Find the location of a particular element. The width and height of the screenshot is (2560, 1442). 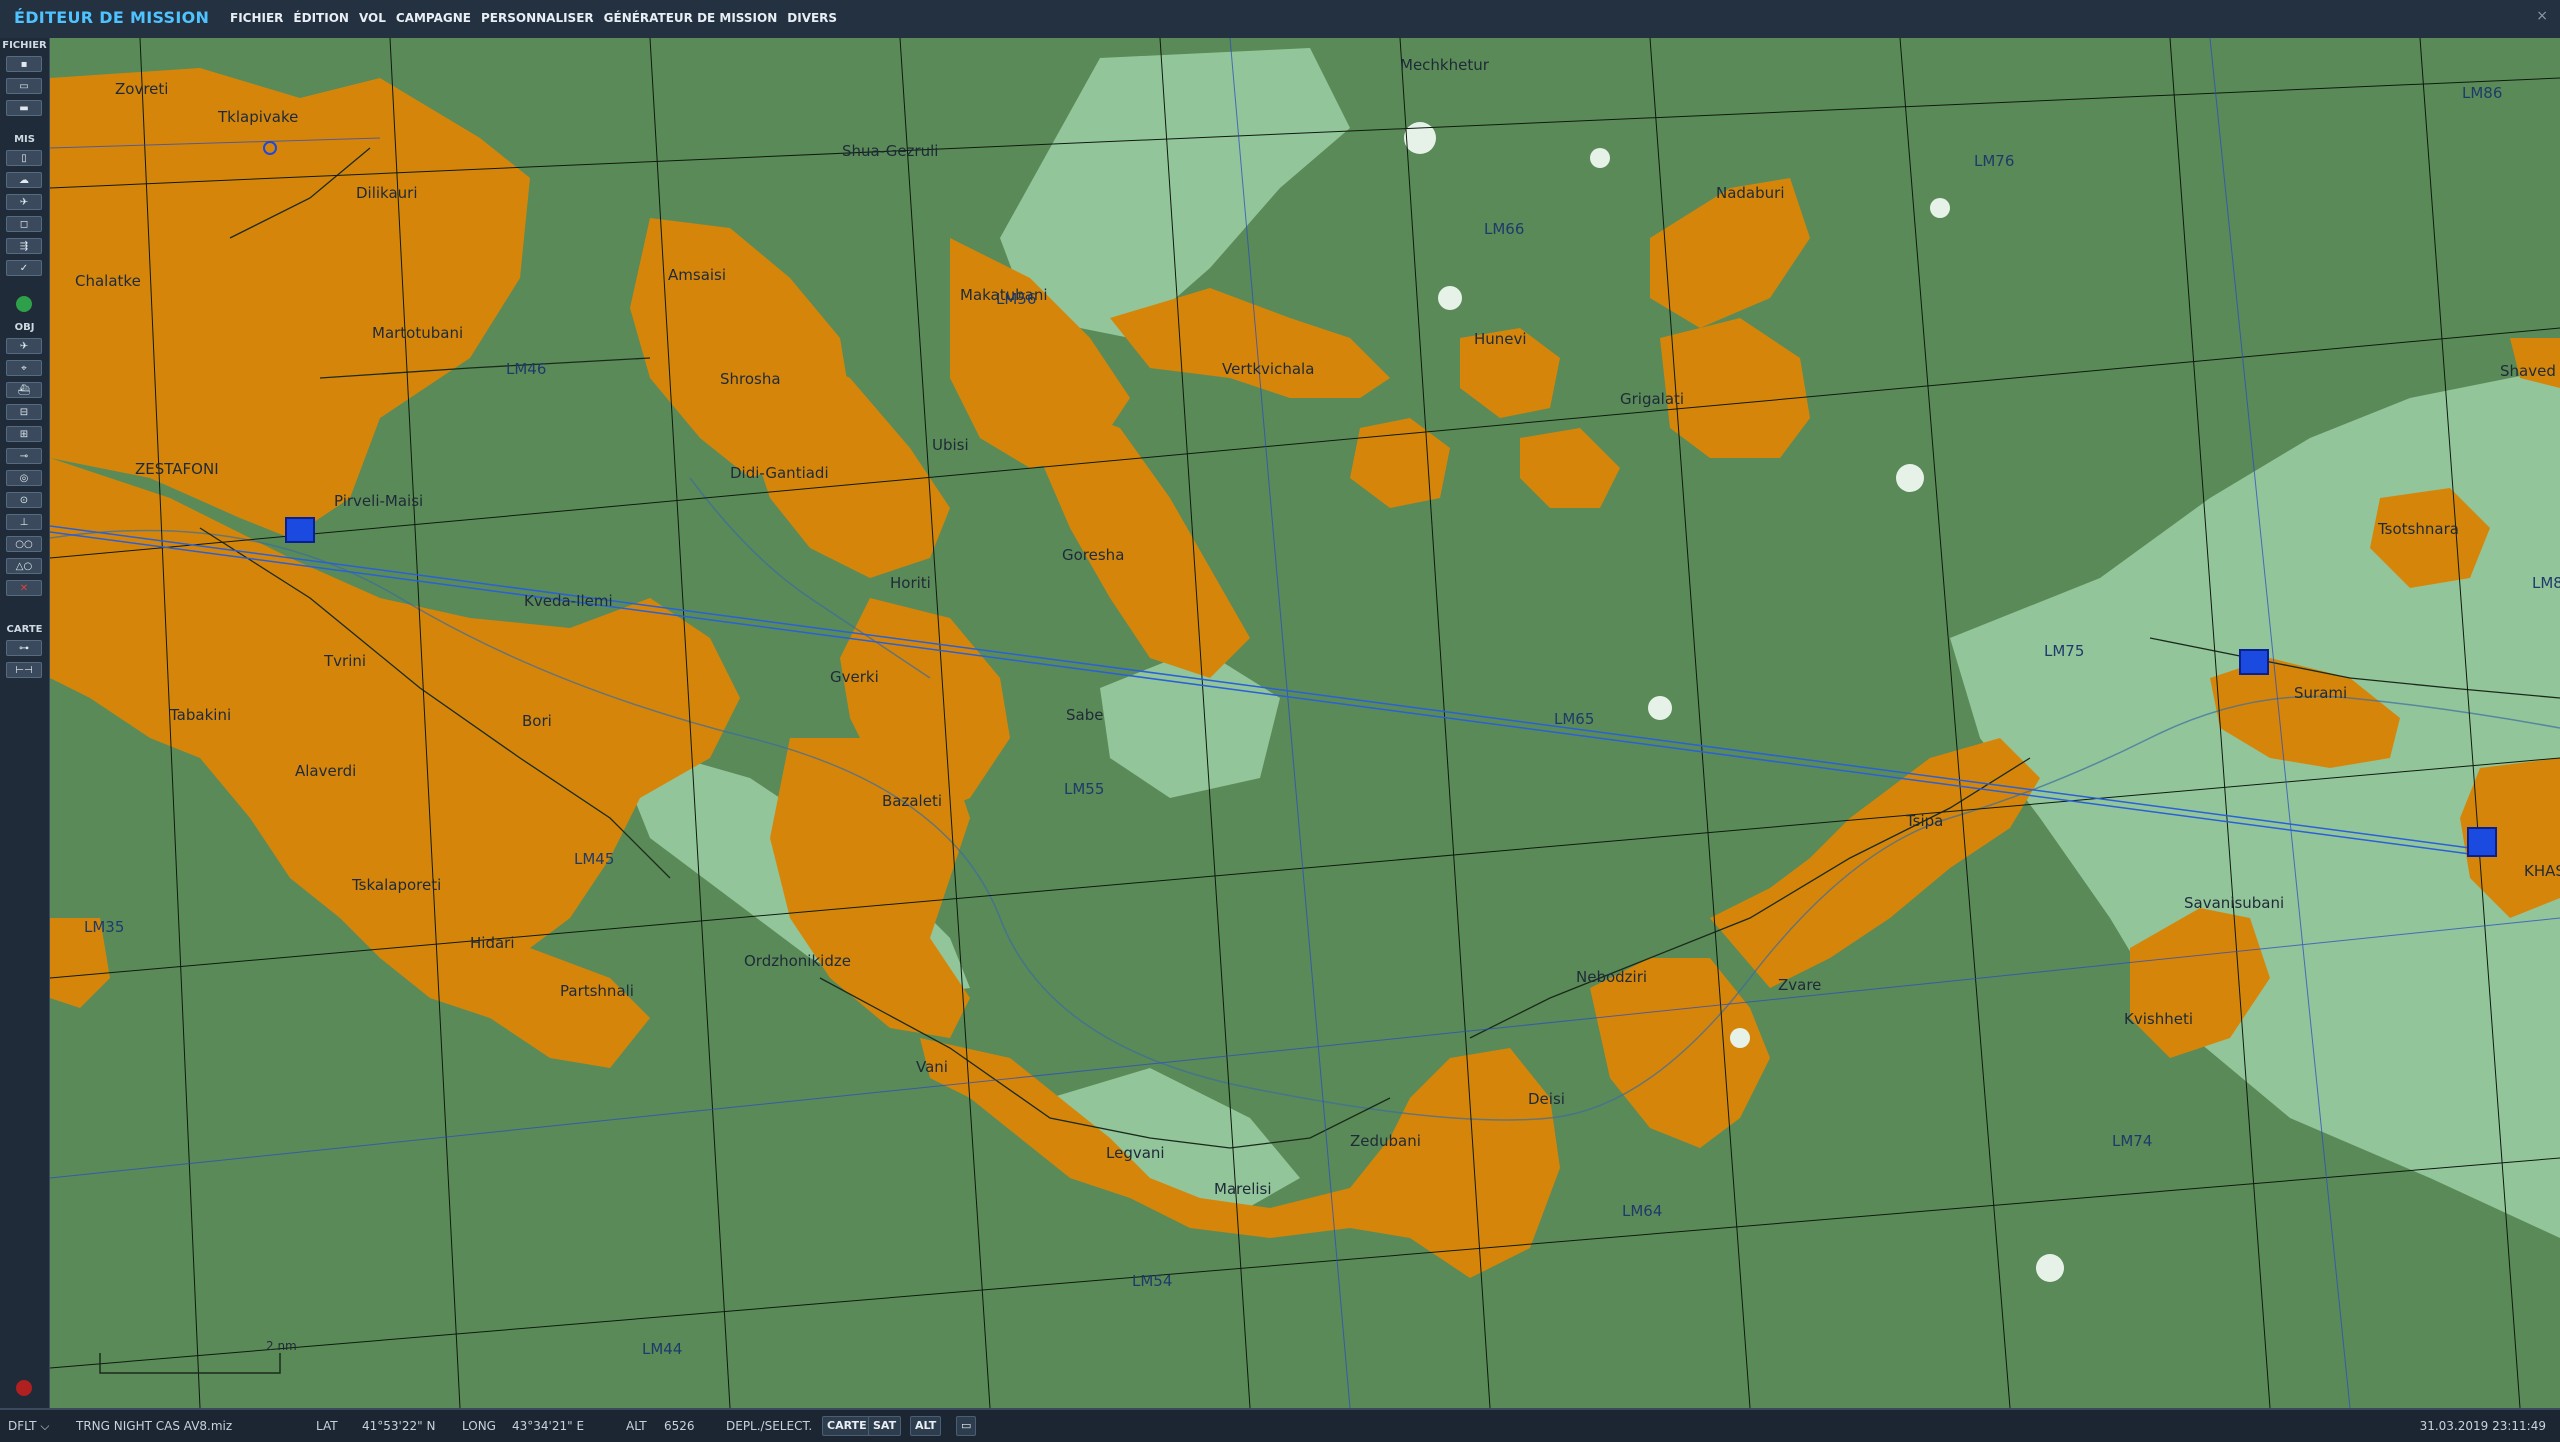

check-icon: ✓ is located at coordinates (24, 268).